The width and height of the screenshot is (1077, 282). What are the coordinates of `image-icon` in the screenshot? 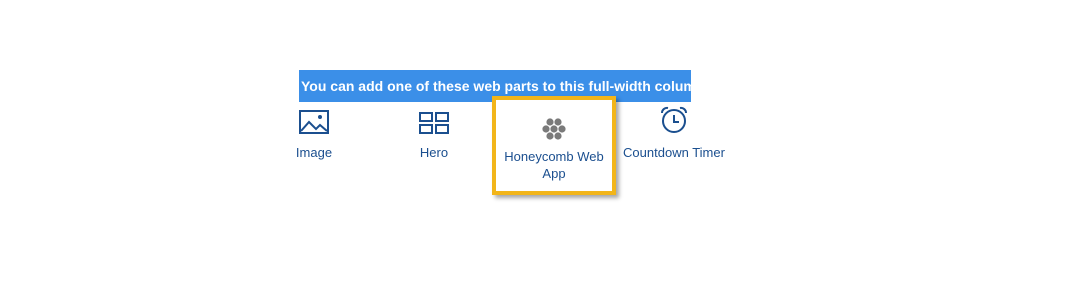 It's located at (314, 118).